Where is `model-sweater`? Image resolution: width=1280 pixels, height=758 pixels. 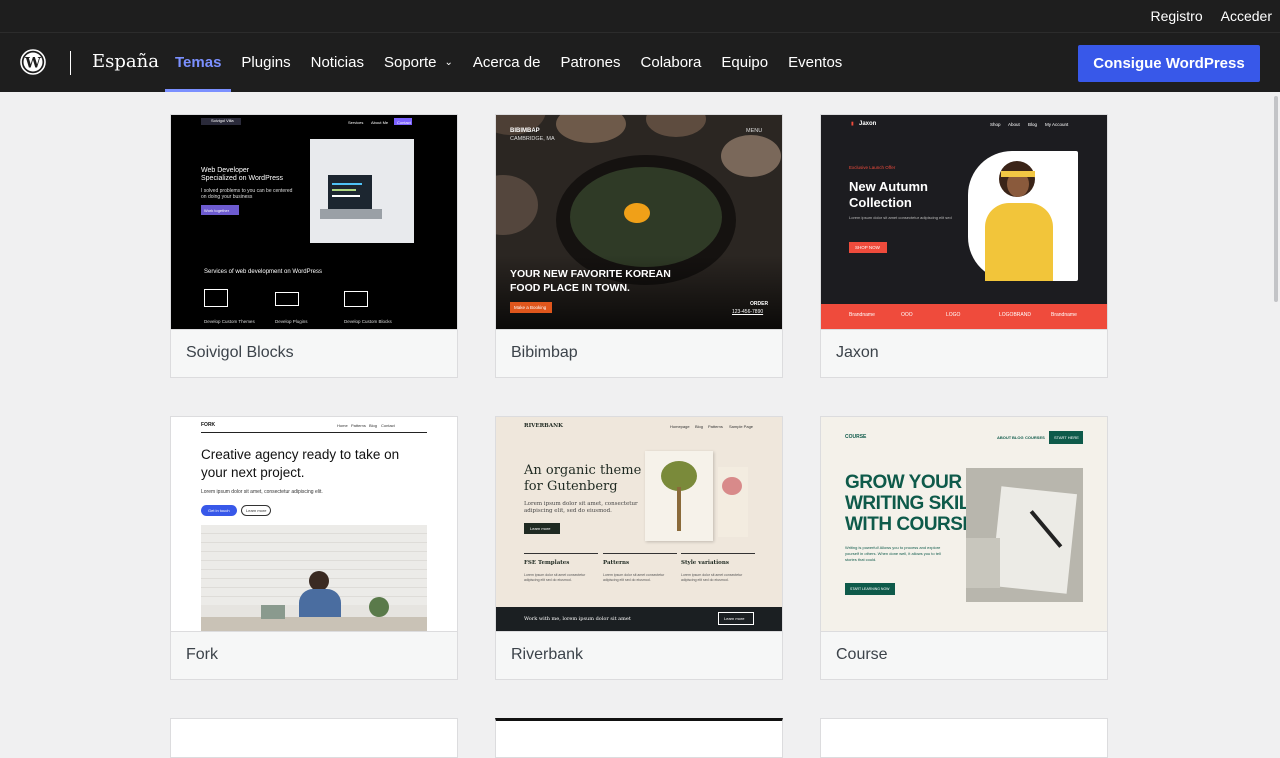
model-sweater is located at coordinates (1019, 242).